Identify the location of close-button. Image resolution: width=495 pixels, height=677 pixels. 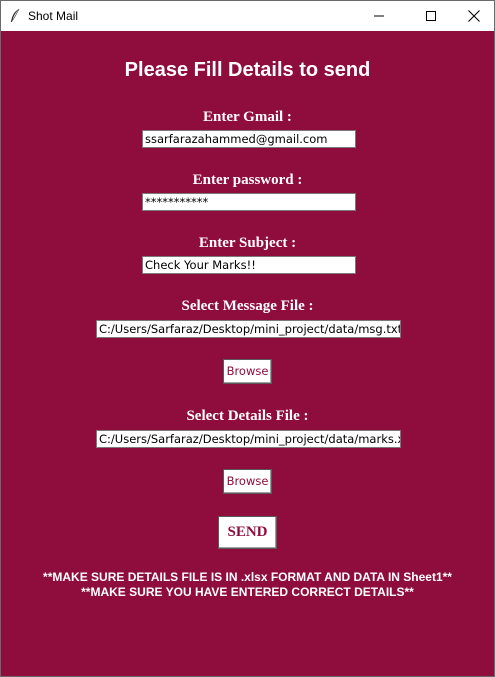
(473, 16).